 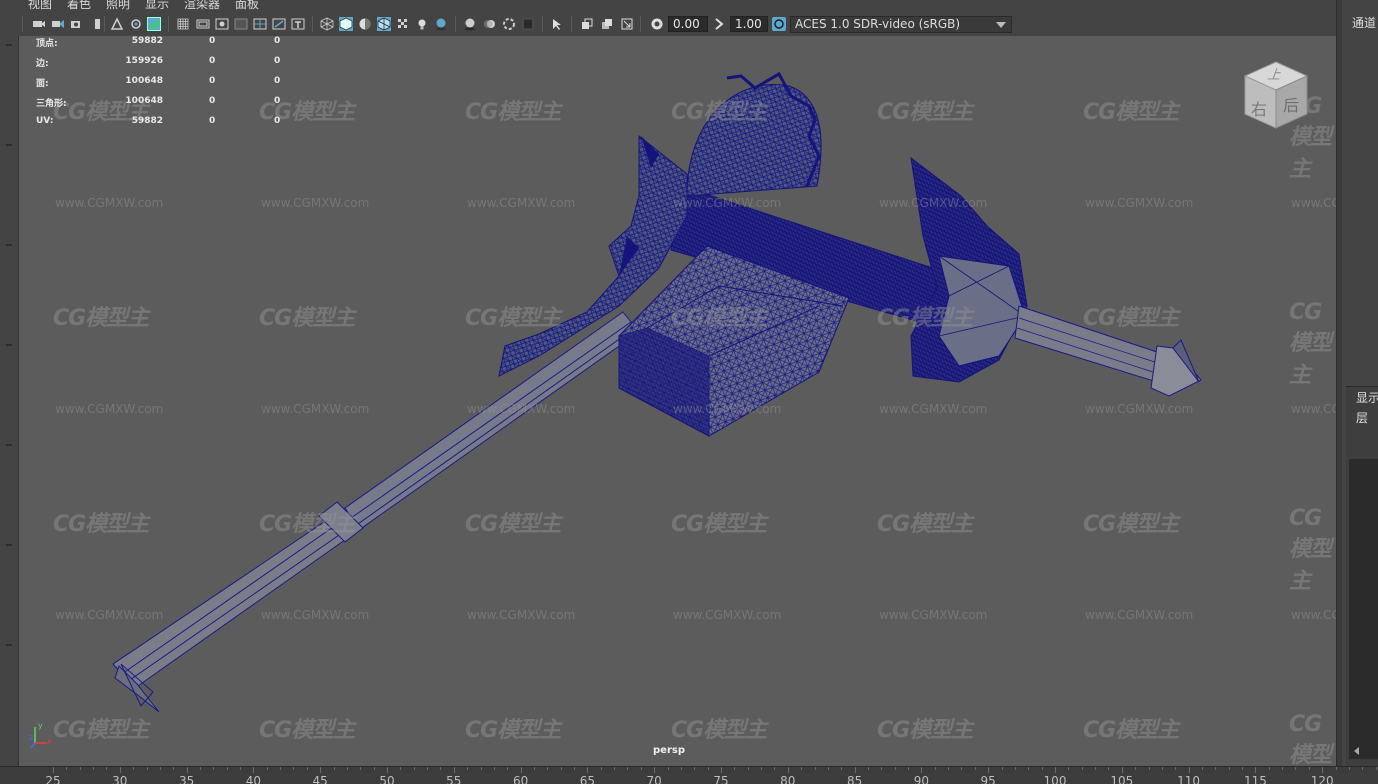 What do you see at coordinates (1356, 751) in the screenshot?
I see `chevron-left-icon` at bounding box center [1356, 751].